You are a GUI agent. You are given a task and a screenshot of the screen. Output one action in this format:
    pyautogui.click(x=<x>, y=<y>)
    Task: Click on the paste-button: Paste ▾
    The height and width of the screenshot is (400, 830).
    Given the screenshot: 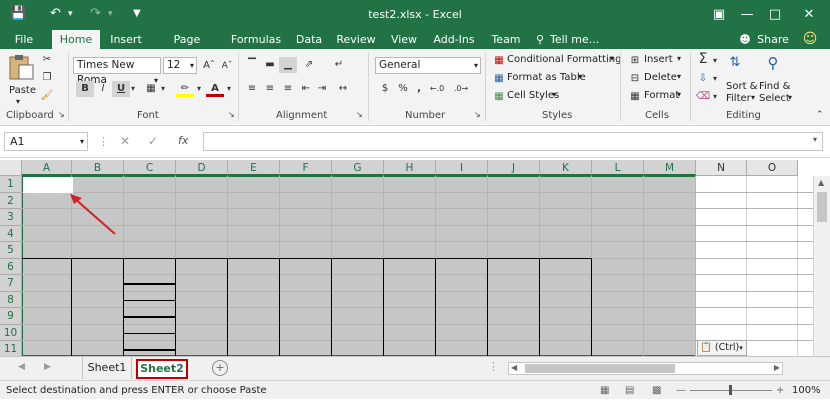 What is the action you would take?
    pyautogui.click(x=21, y=79)
    